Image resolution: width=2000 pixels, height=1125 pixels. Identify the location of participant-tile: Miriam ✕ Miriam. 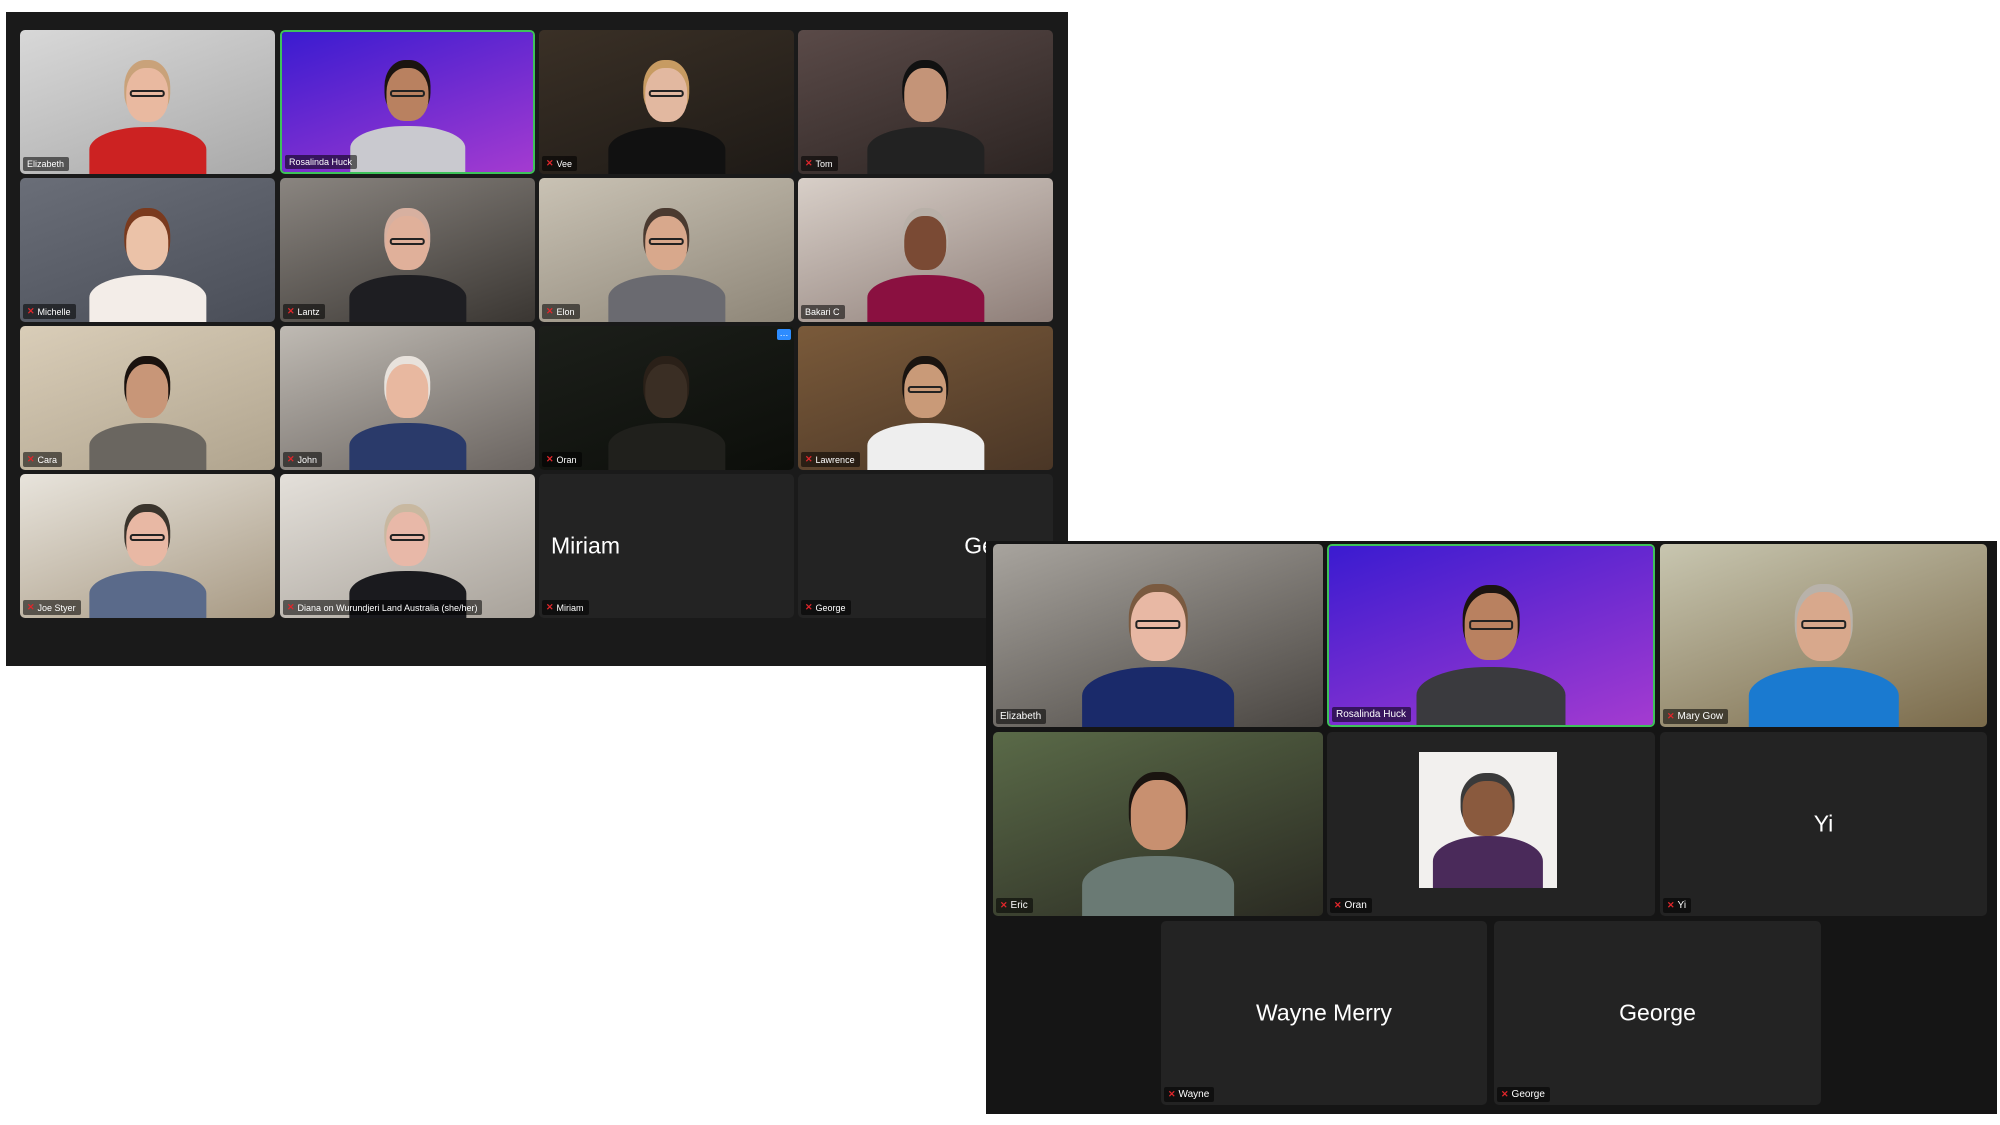
(666, 546).